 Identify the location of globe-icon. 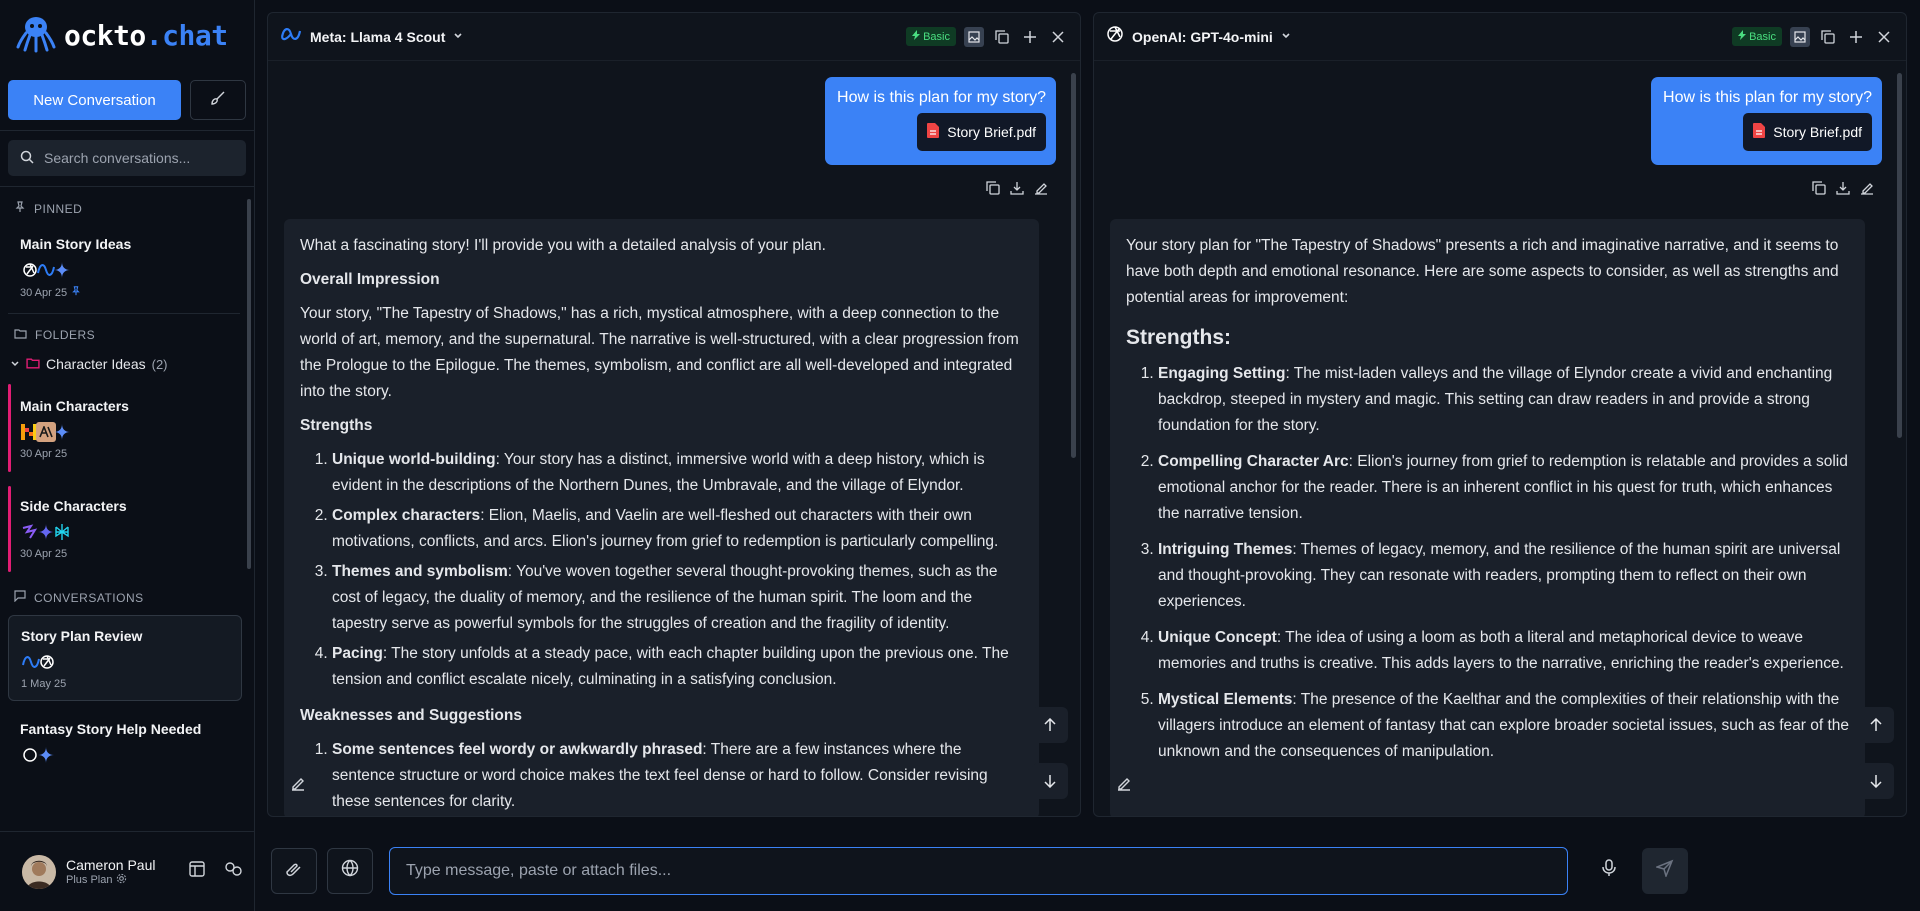
(350, 870).